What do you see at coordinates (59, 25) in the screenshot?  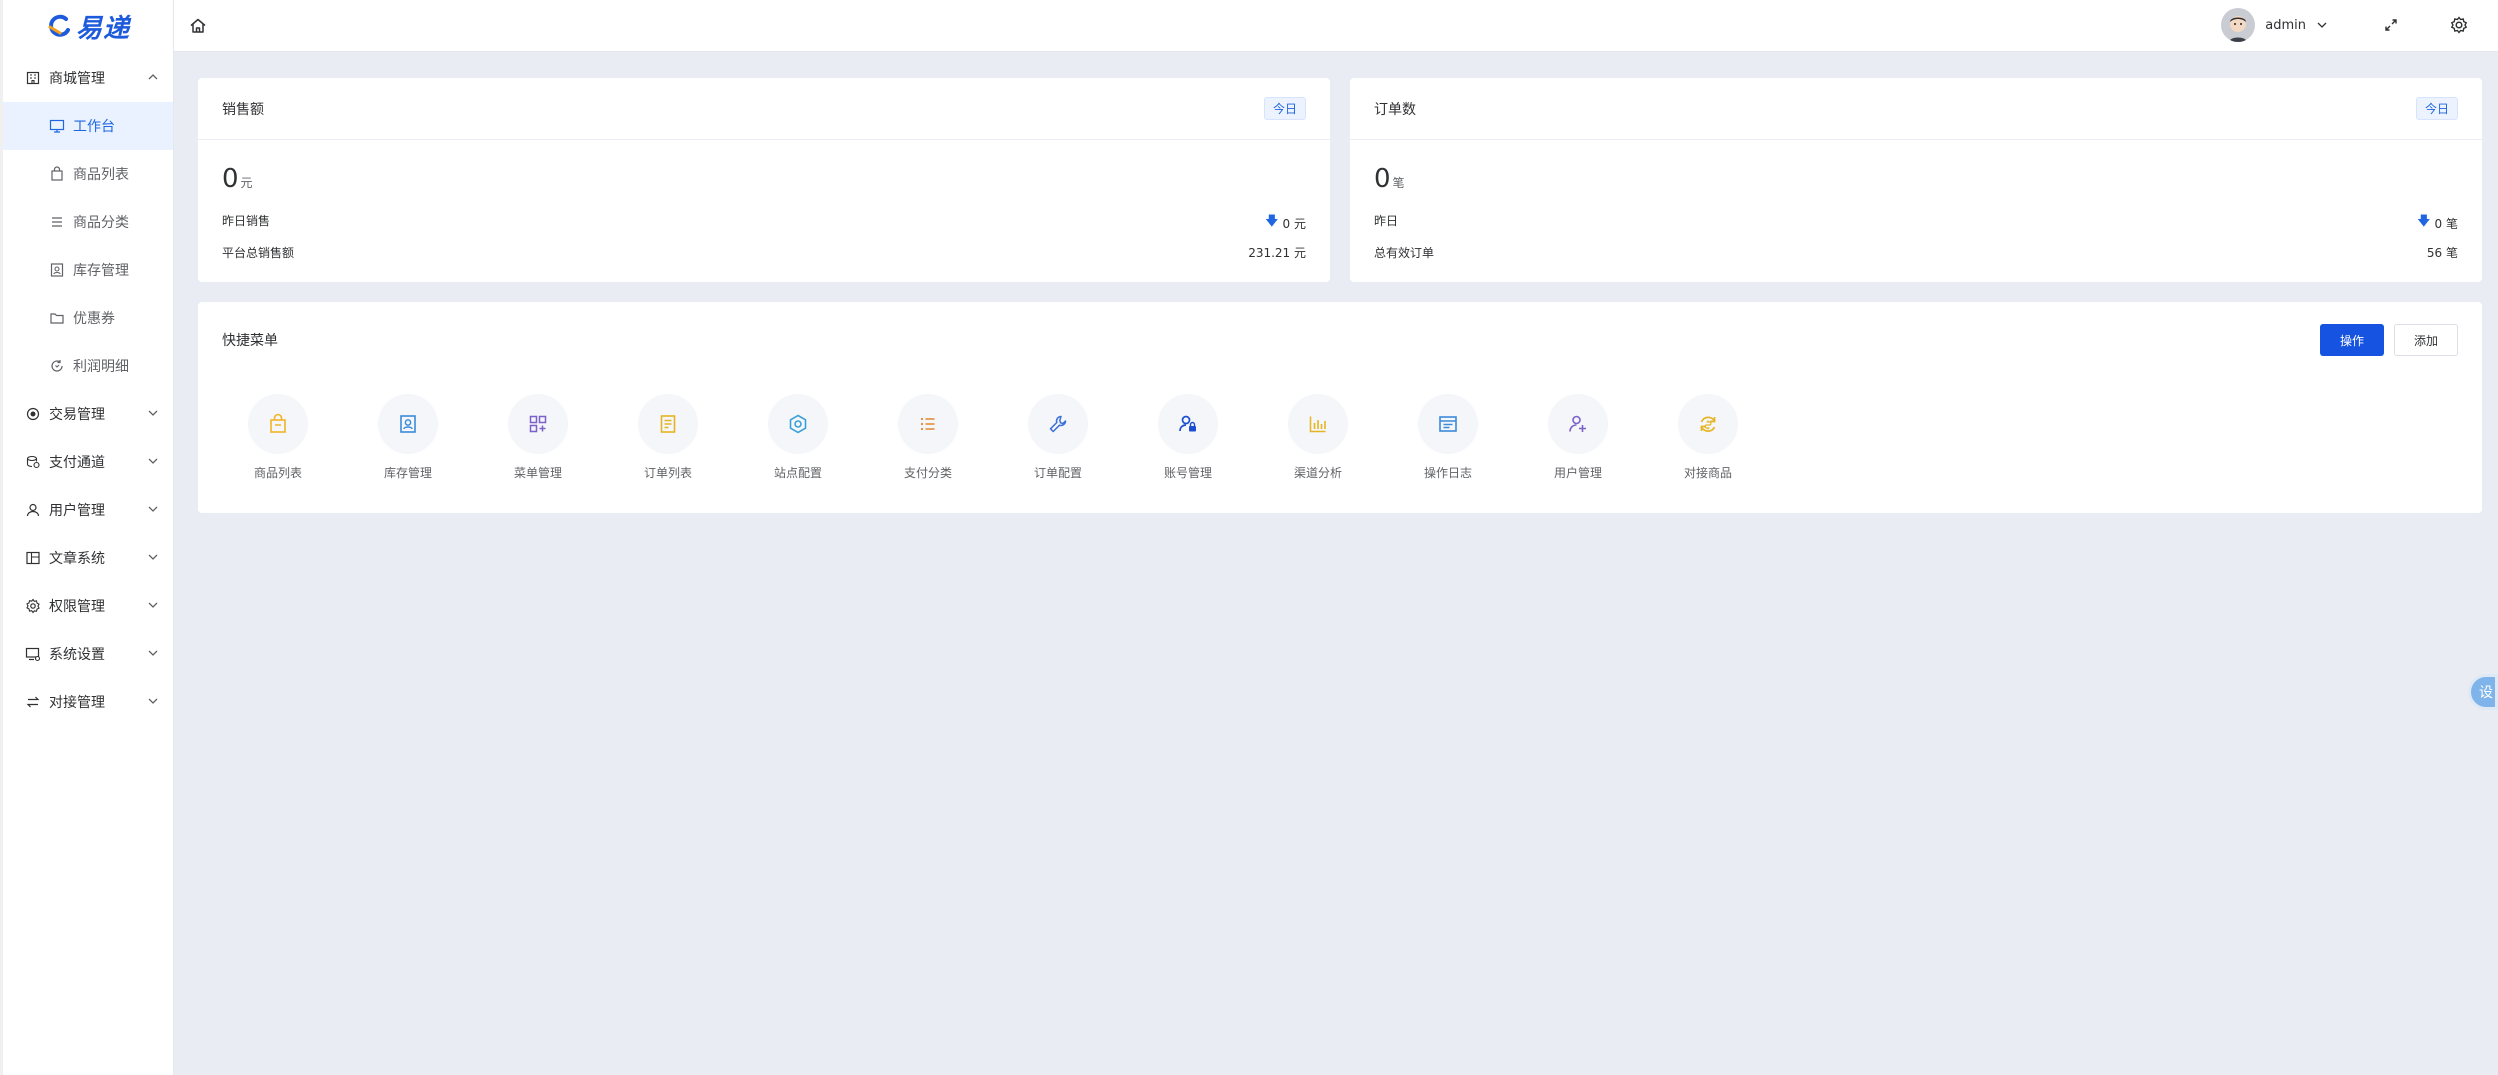 I see `logo-mark-icon` at bounding box center [59, 25].